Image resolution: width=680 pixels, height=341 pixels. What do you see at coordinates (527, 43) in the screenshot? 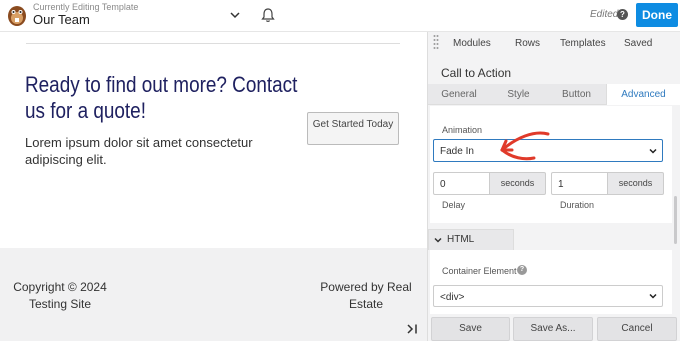
I see `tab-rows: Rows` at bounding box center [527, 43].